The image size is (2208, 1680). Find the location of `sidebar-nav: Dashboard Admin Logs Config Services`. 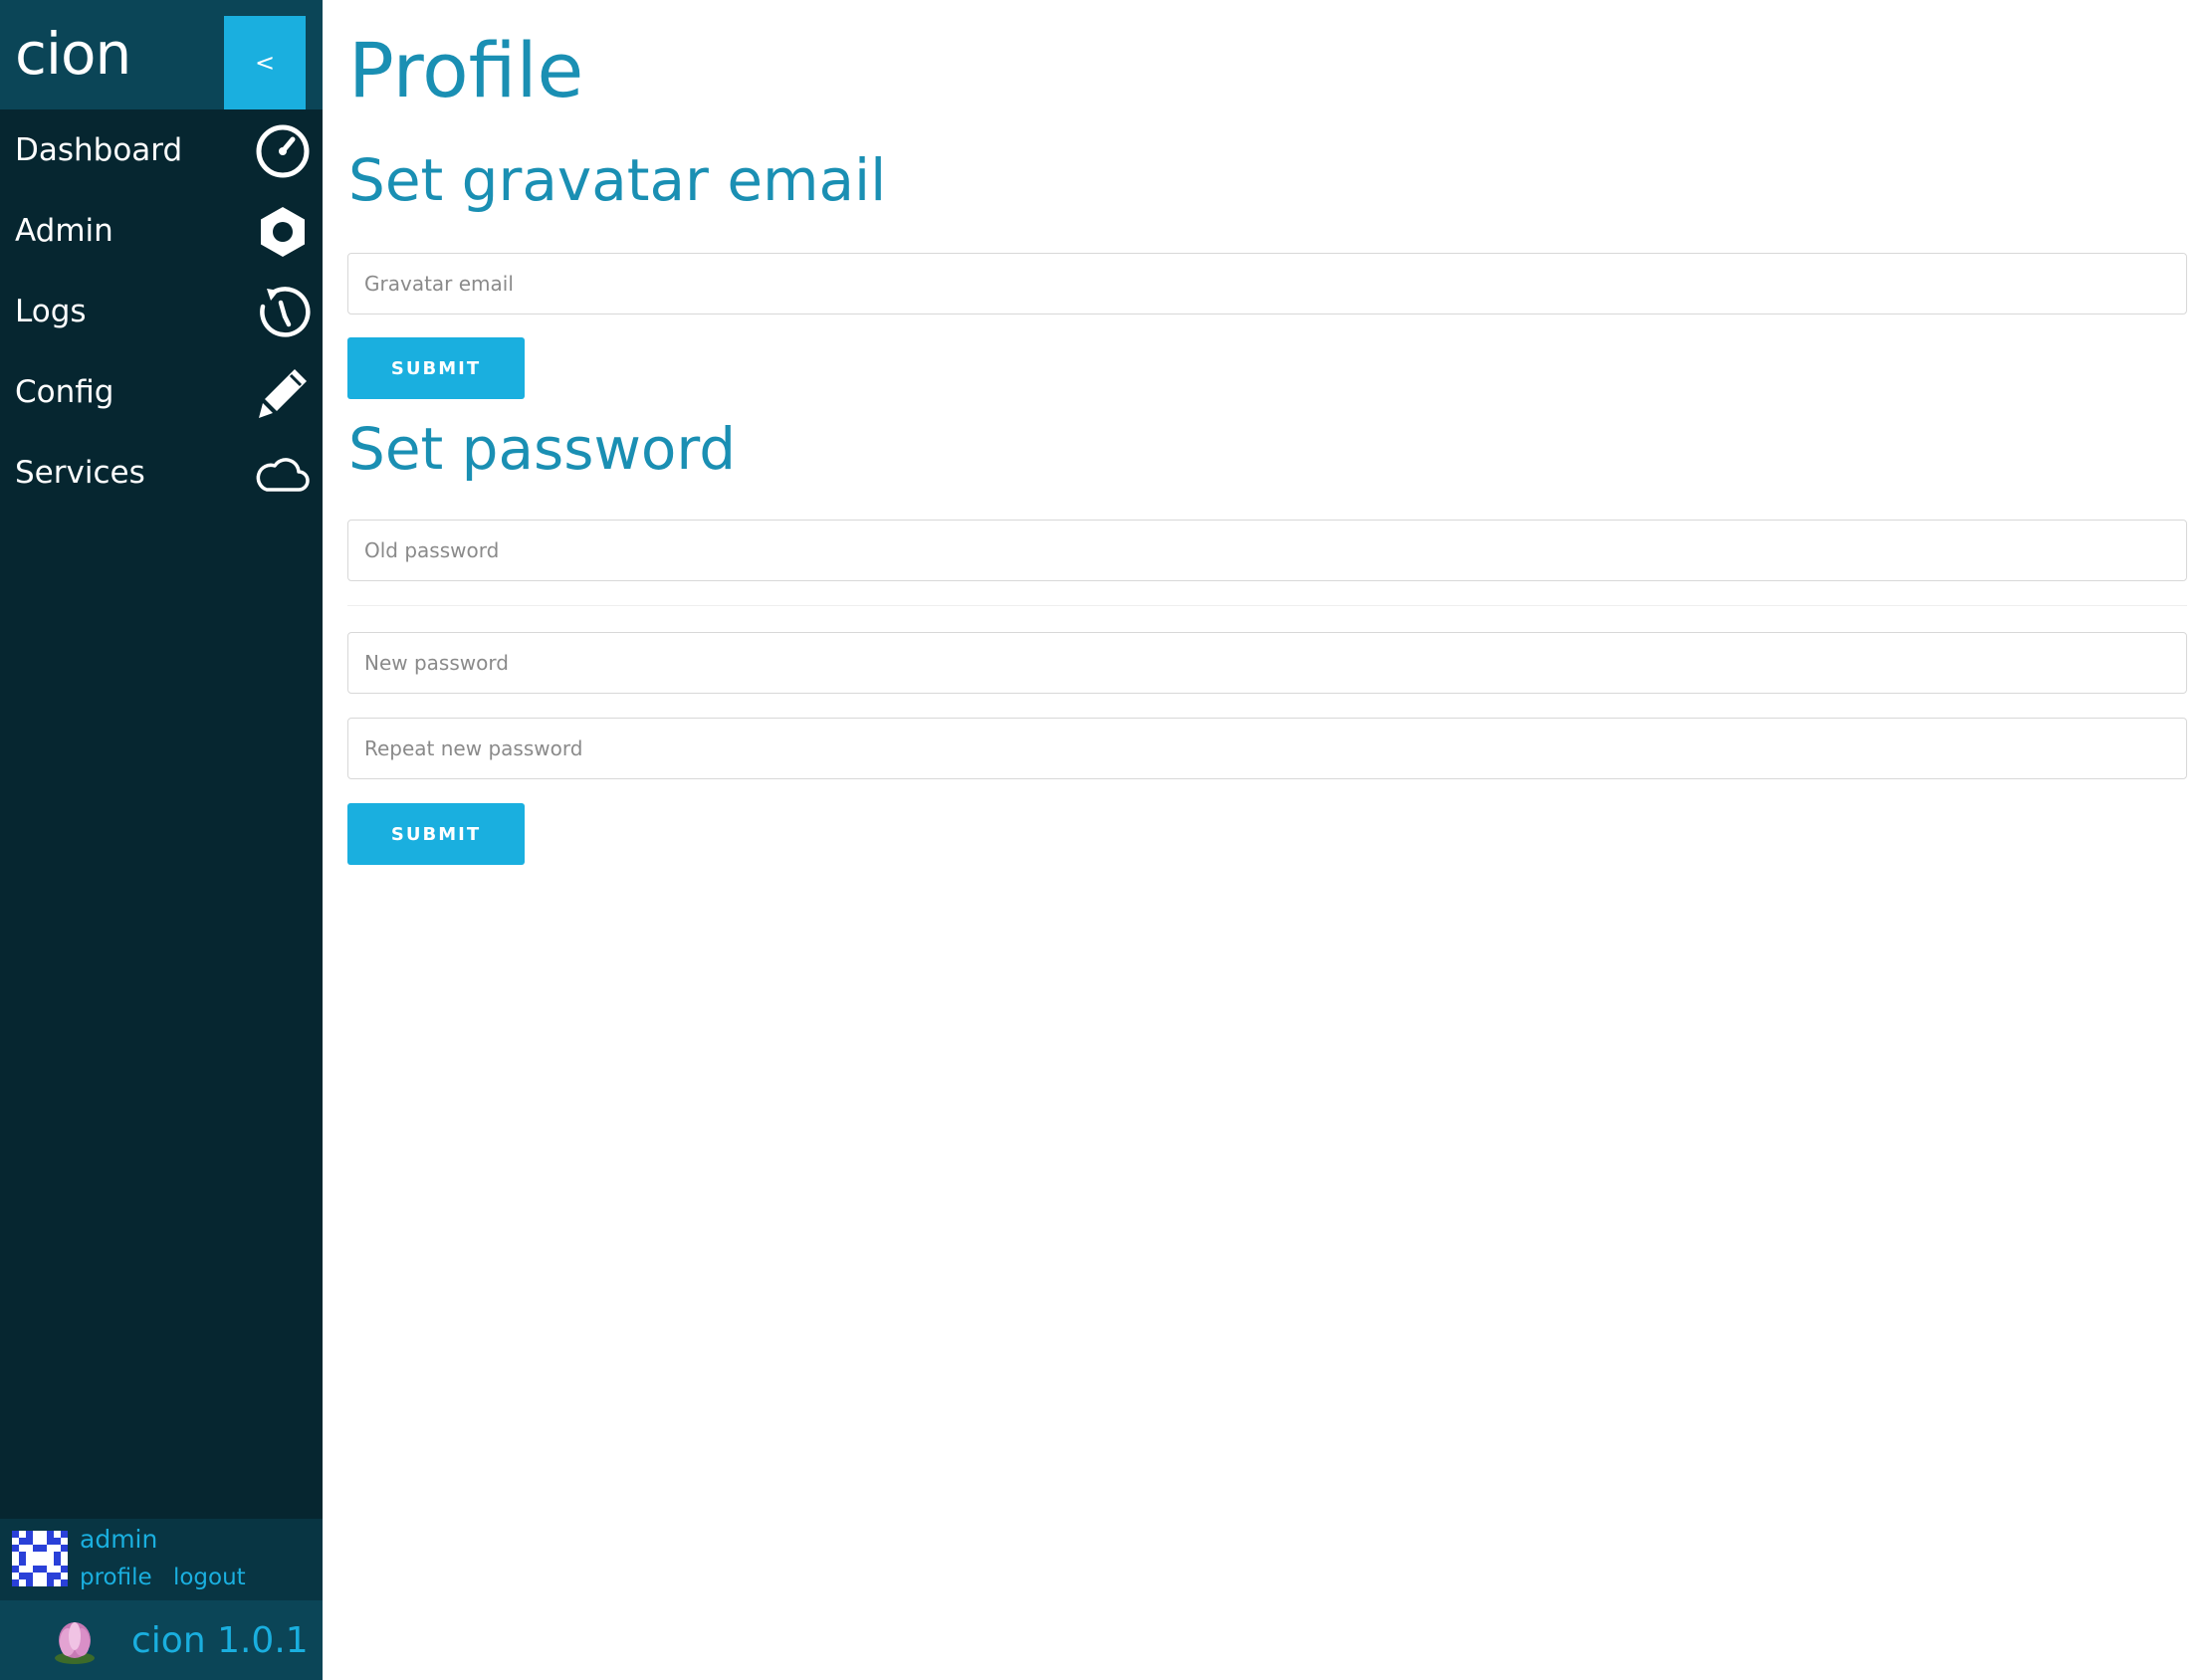

sidebar-nav: Dashboard Admin Logs Config Services is located at coordinates (161, 311).